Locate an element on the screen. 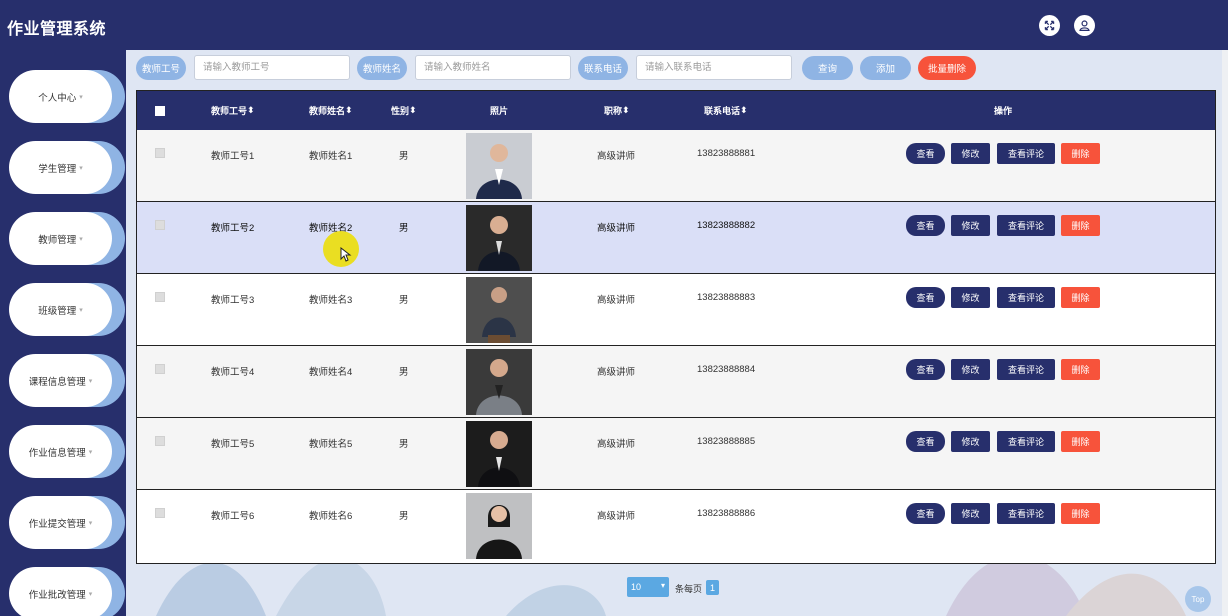  header-gender: 性别 ⬍ is located at coordinates (404, 110).